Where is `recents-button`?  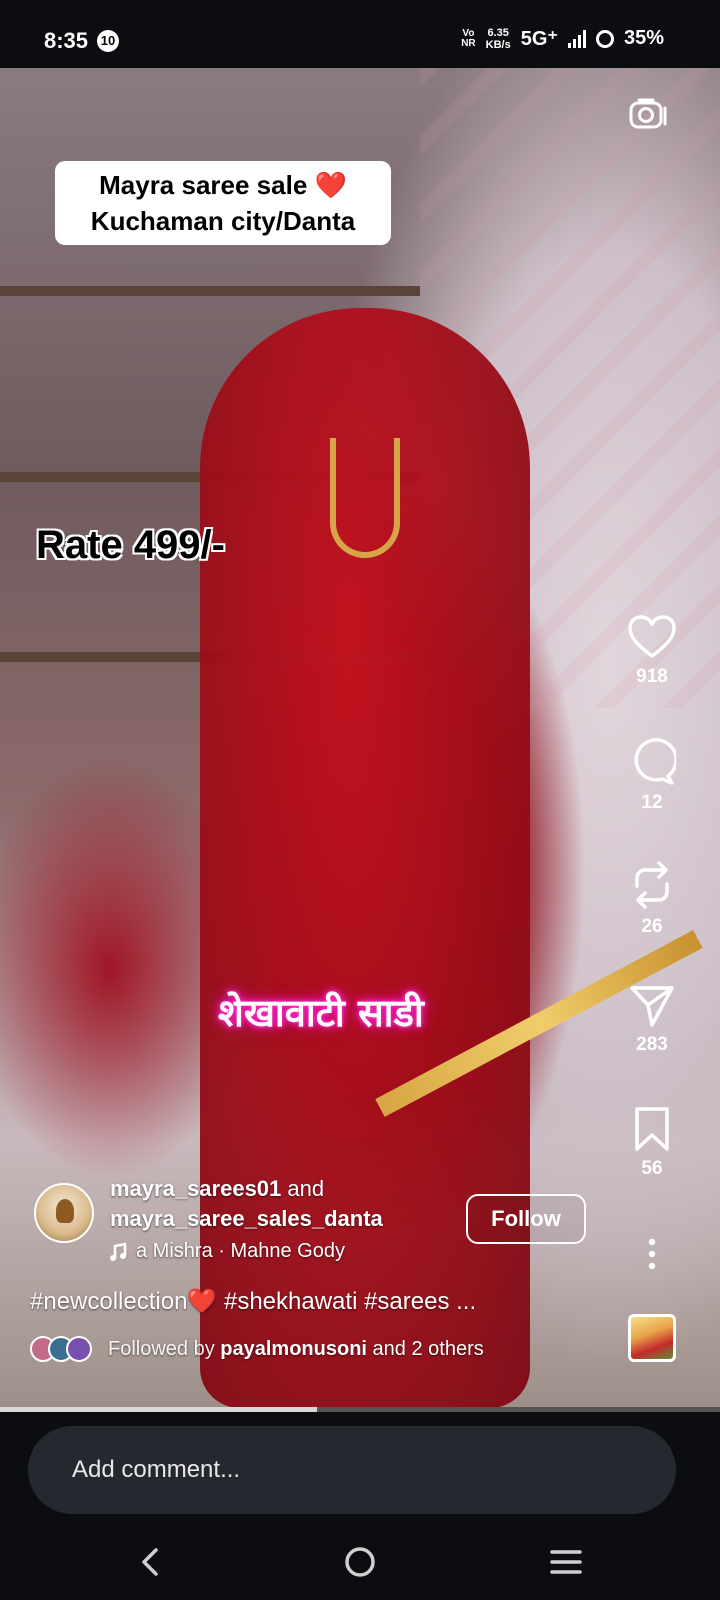 recents-button is located at coordinates (566, 1562).